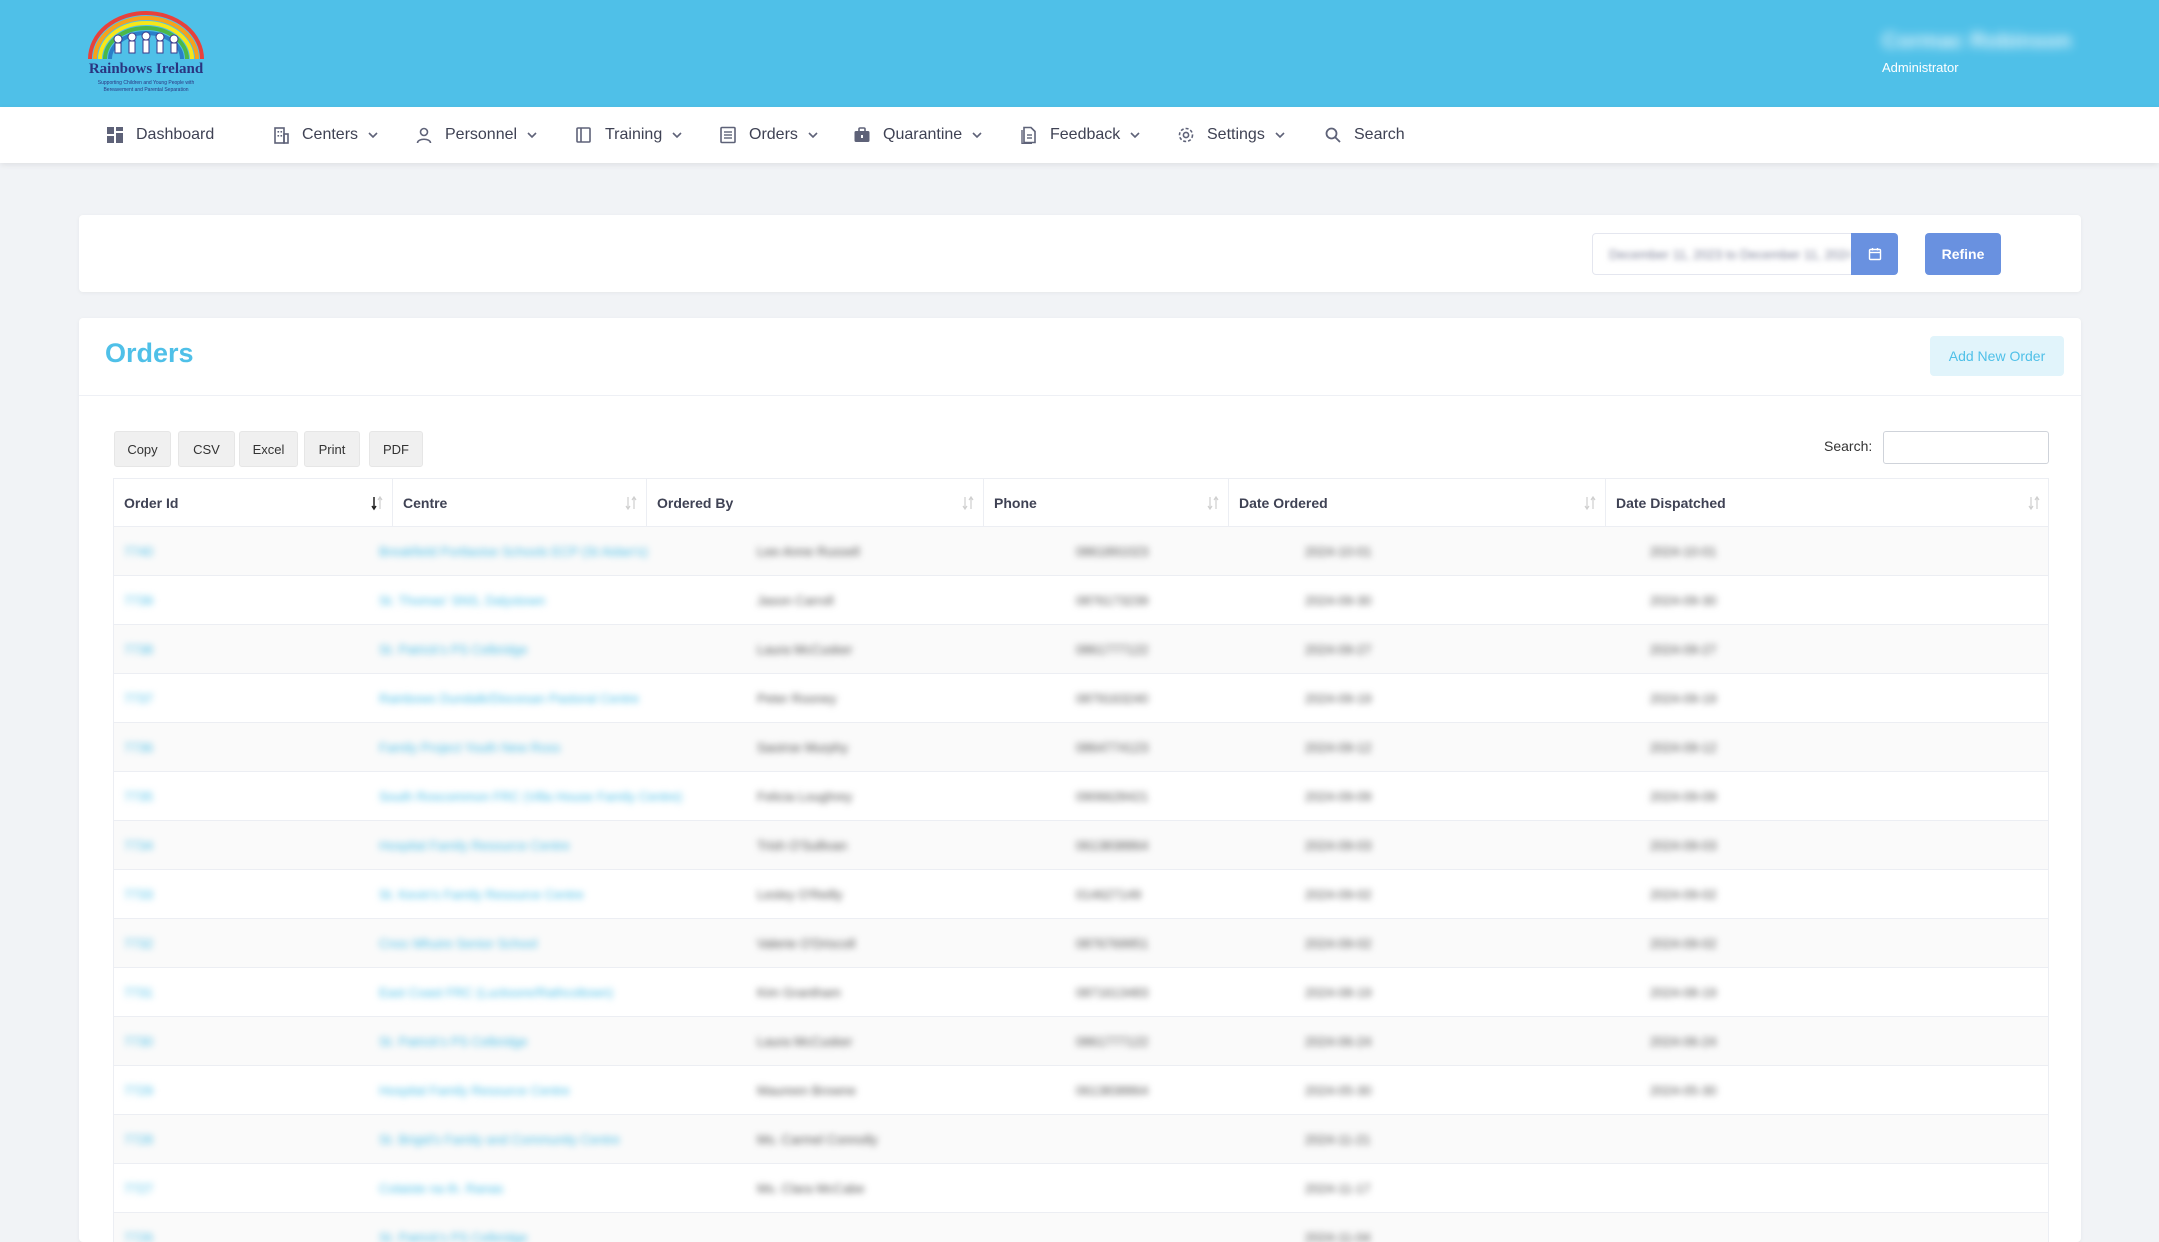  What do you see at coordinates (138, 1139) in the screenshot?
I see `order-id-link: 7728` at bounding box center [138, 1139].